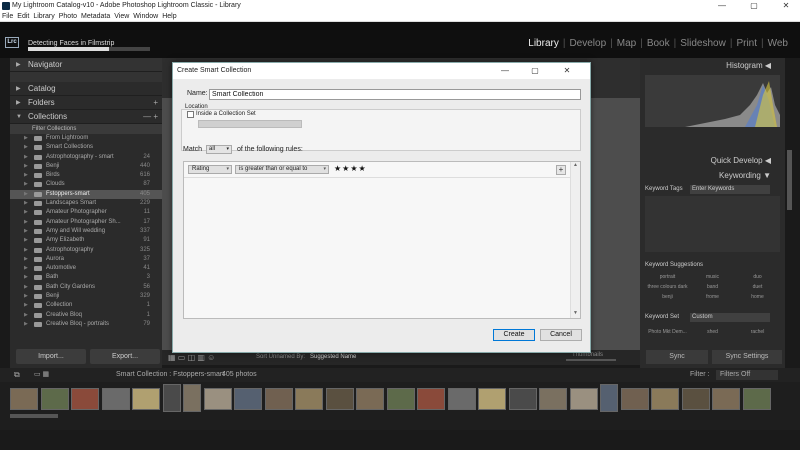  I want to click on filter-dropdown: Filters Off, so click(747, 375).